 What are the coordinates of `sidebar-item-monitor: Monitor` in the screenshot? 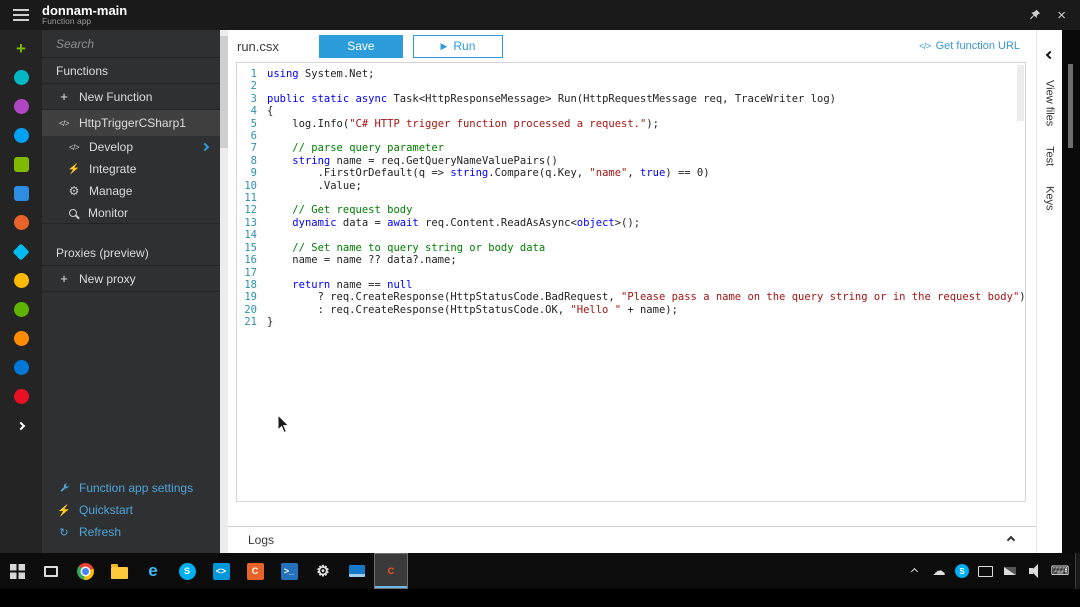 It's located at (131, 213).